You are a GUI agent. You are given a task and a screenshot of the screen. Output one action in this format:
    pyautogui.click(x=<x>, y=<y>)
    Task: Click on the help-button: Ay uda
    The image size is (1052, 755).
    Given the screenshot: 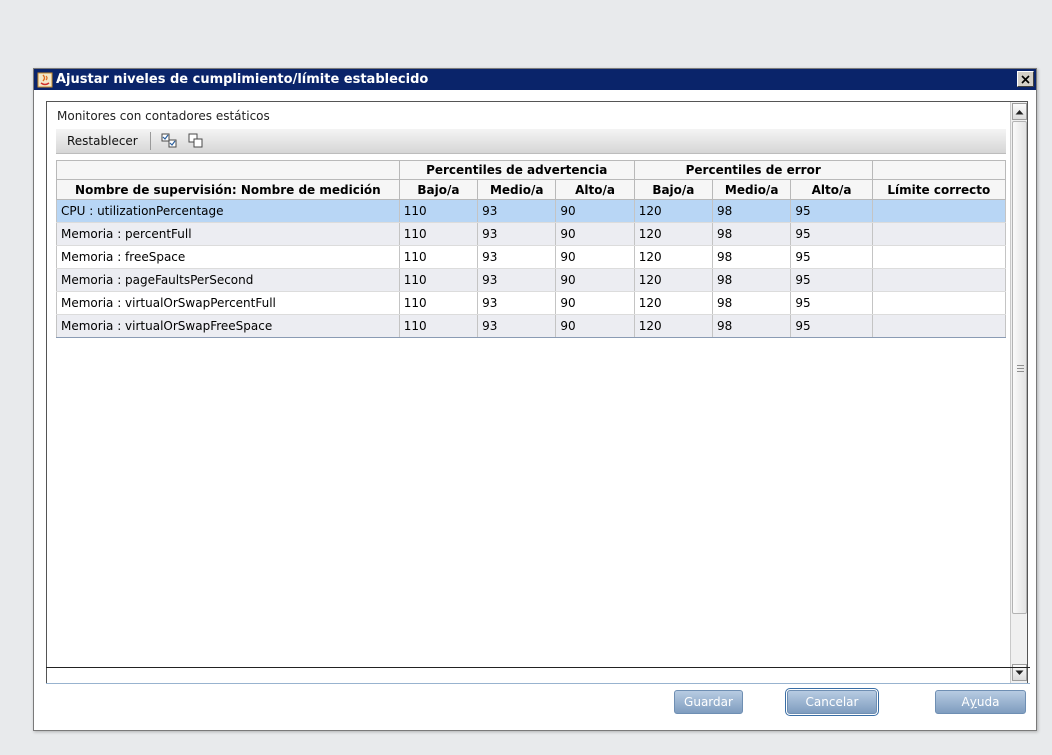 What is the action you would take?
    pyautogui.click(x=980, y=702)
    